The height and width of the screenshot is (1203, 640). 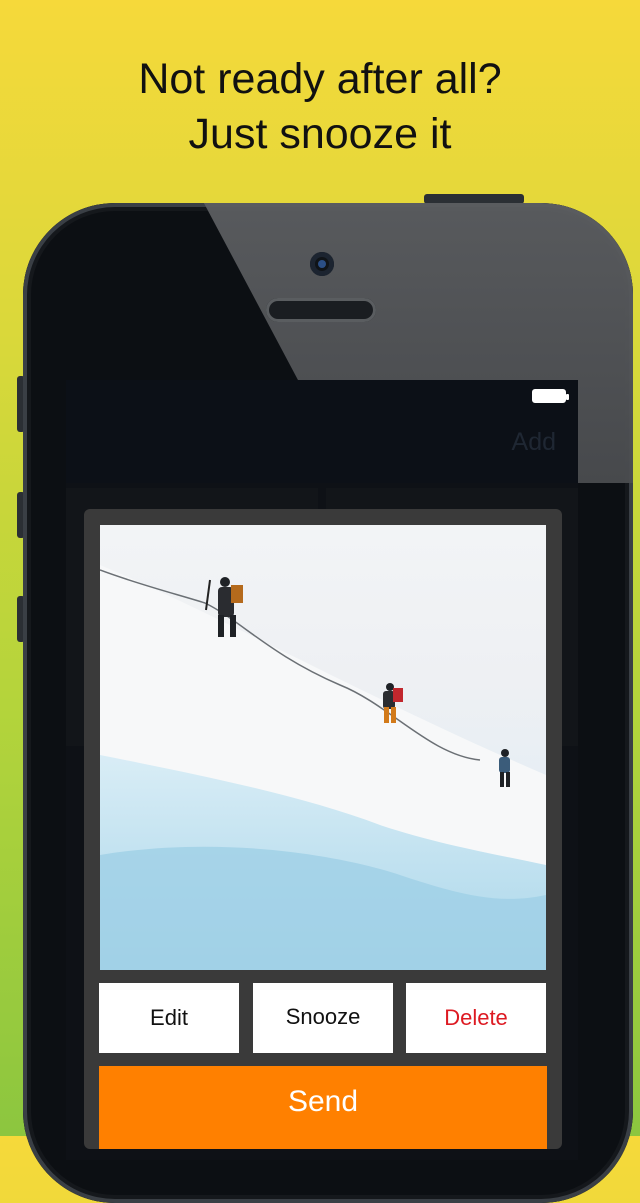 I want to click on snooze-button: Snooze, so click(x=323, y=1018).